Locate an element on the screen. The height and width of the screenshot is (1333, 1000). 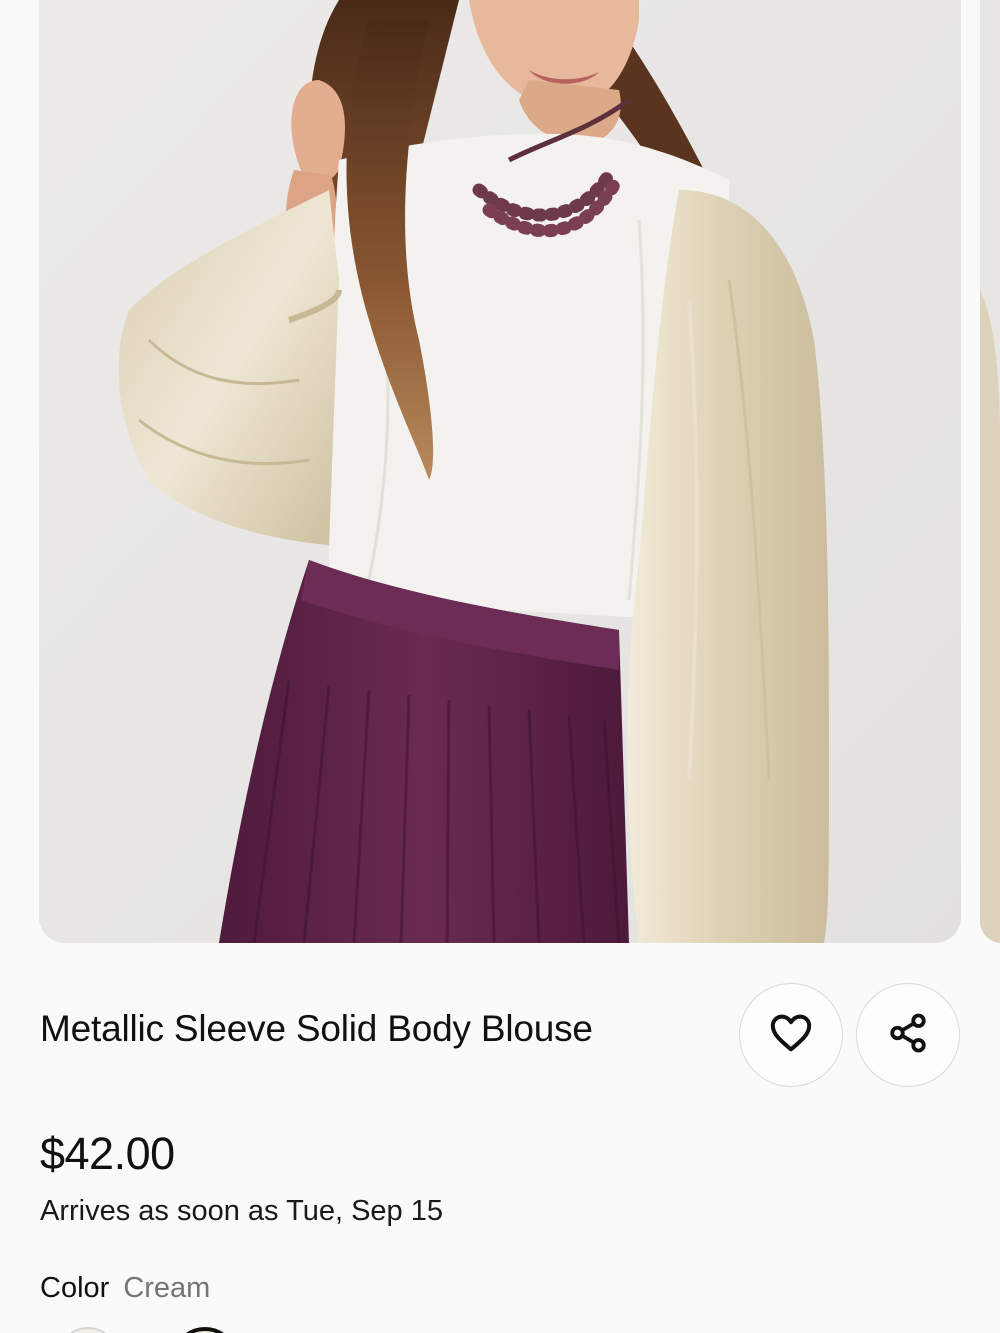
share-button is located at coordinates (908, 1035).